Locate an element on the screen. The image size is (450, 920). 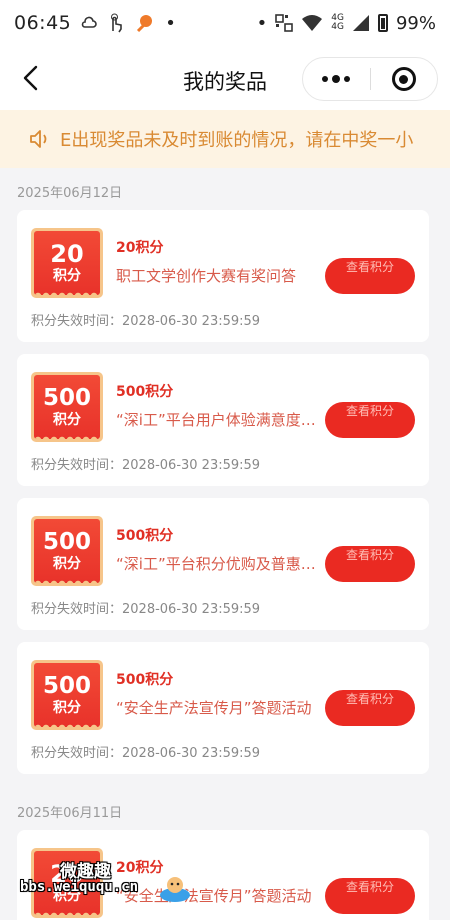
points-badge: 20 积分 is located at coordinates (67, 263).